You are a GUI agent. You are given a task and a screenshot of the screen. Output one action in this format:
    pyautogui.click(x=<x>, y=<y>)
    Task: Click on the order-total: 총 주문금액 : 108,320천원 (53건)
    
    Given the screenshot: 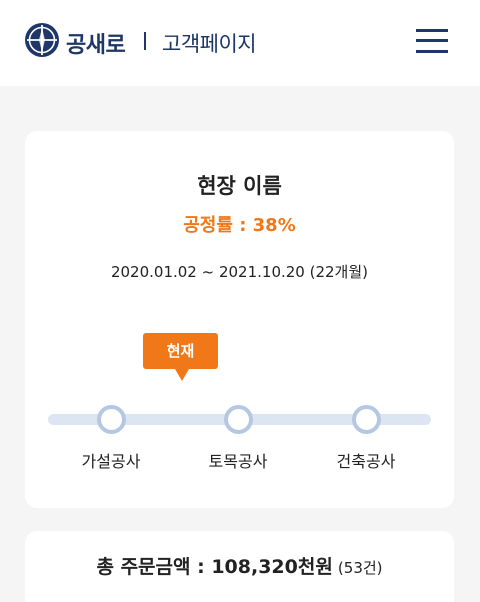 What is the action you would take?
    pyautogui.click(x=239, y=565)
    